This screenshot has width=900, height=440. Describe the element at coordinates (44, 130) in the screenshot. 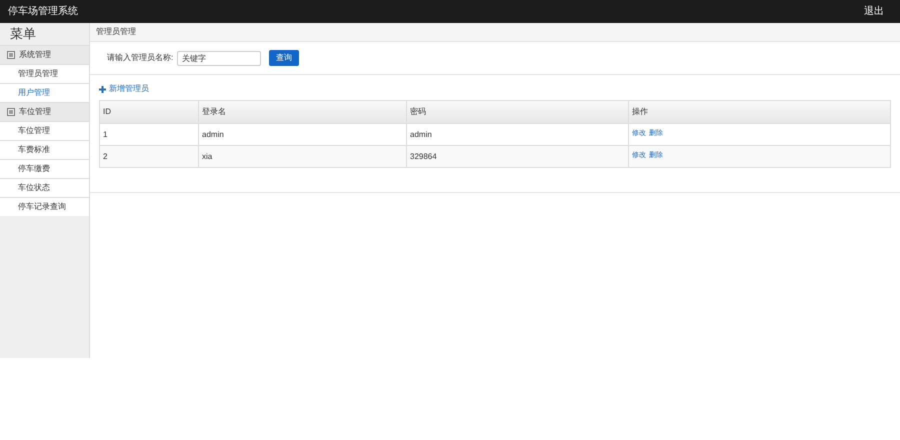

I see `sidebar-item: 车位管理` at that location.